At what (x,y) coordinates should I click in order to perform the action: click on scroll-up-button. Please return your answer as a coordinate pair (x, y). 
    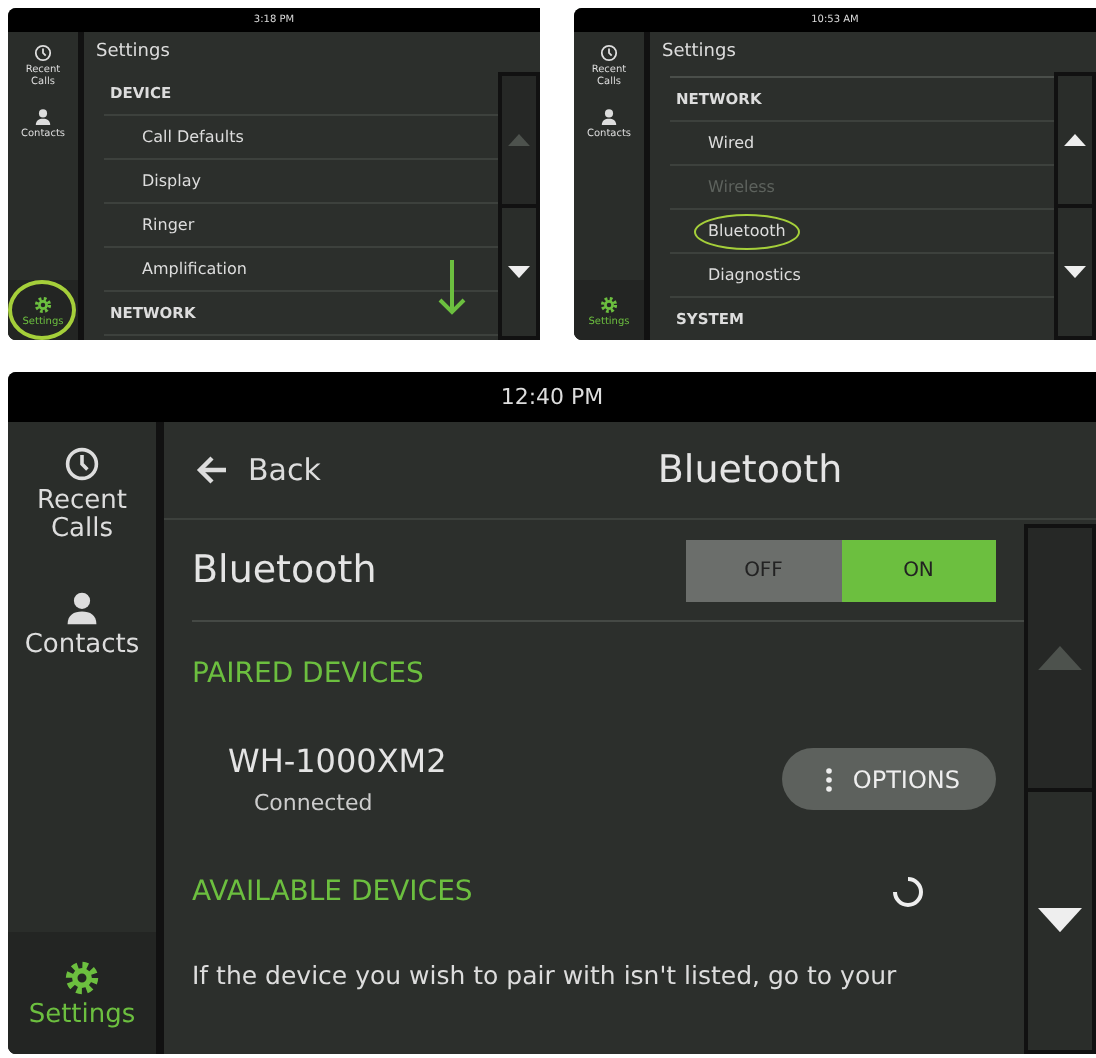
    Looking at the image, I should click on (1075, 140).